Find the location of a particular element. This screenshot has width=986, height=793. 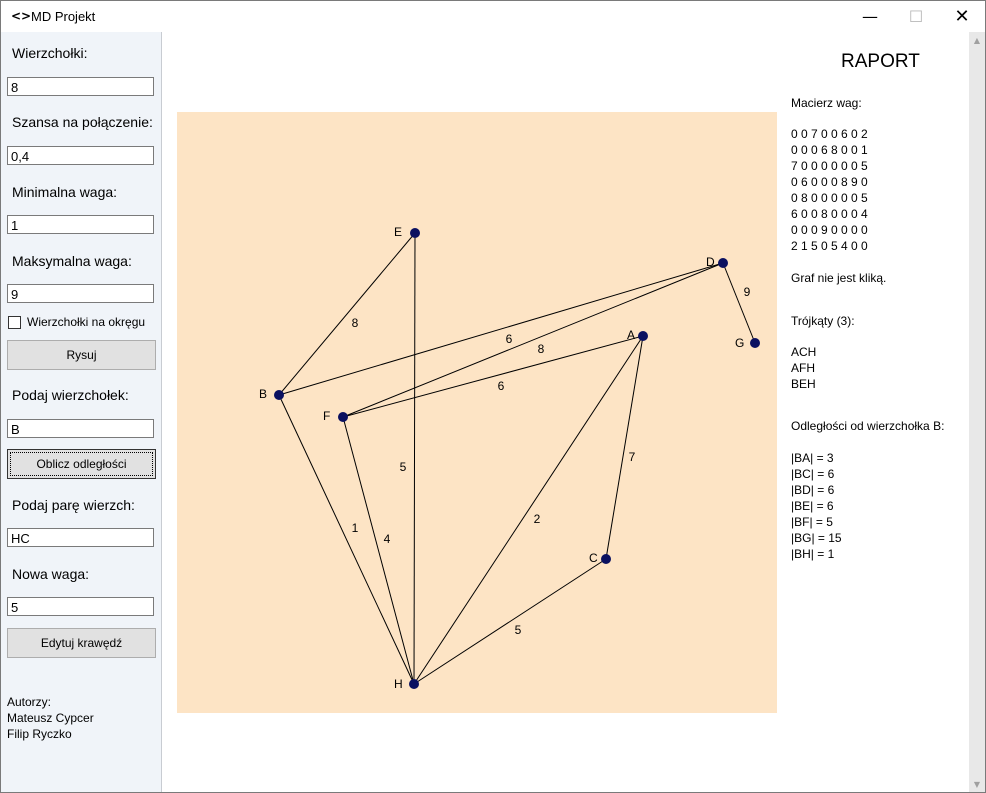

chance-label: Szansa na połączenie: is located at coordinates (82, 122).